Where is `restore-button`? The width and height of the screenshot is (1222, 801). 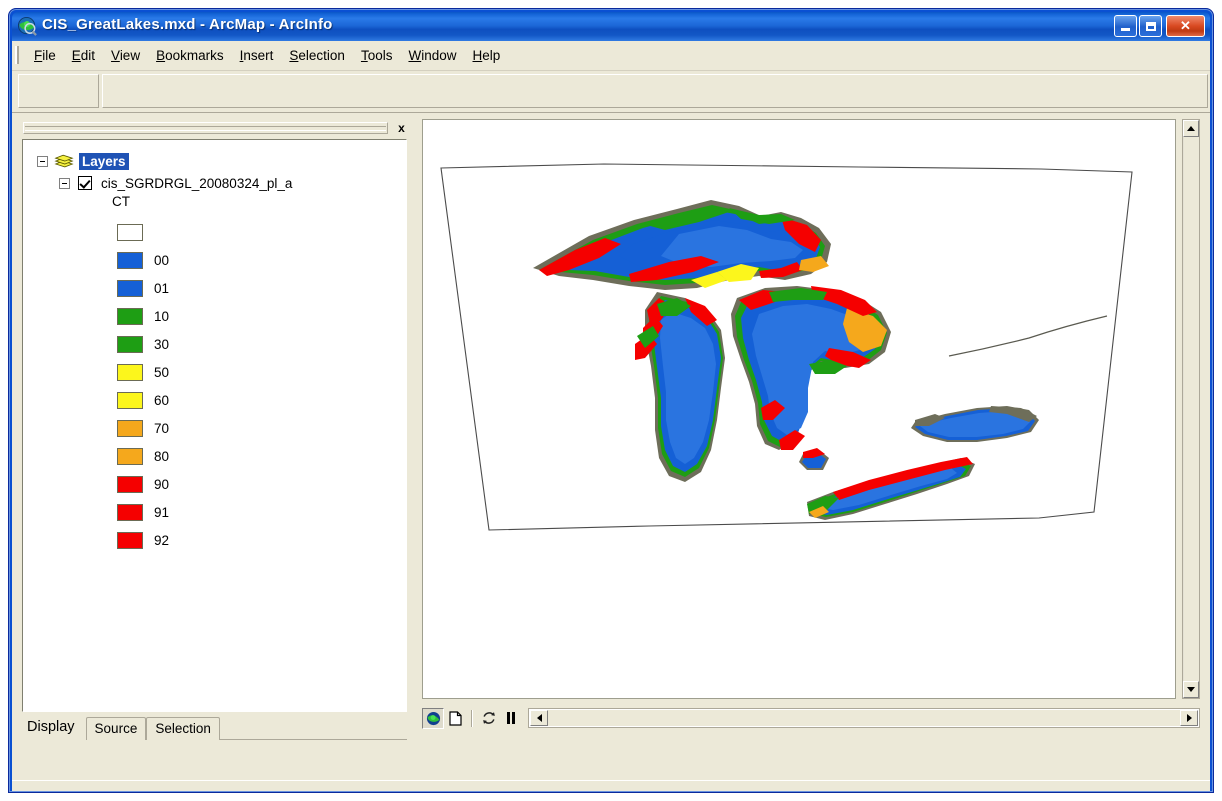 restore-button is located at coordinates (1150, 26).